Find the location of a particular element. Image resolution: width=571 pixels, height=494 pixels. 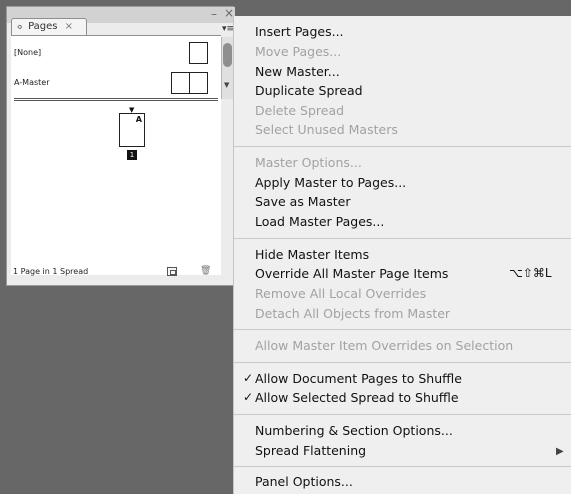

master-page-thumbnail is located at coordinates (198, 53).